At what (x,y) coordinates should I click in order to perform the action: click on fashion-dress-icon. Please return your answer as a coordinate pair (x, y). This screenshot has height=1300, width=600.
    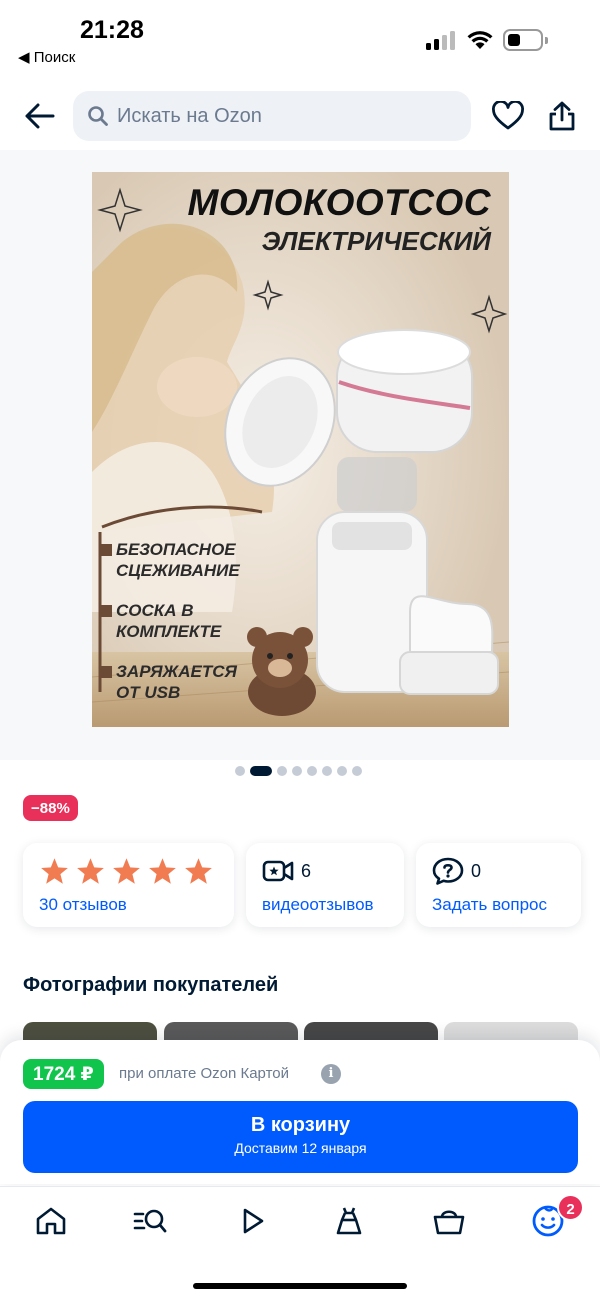
    Looking at the image, I should click on (349, 1221).